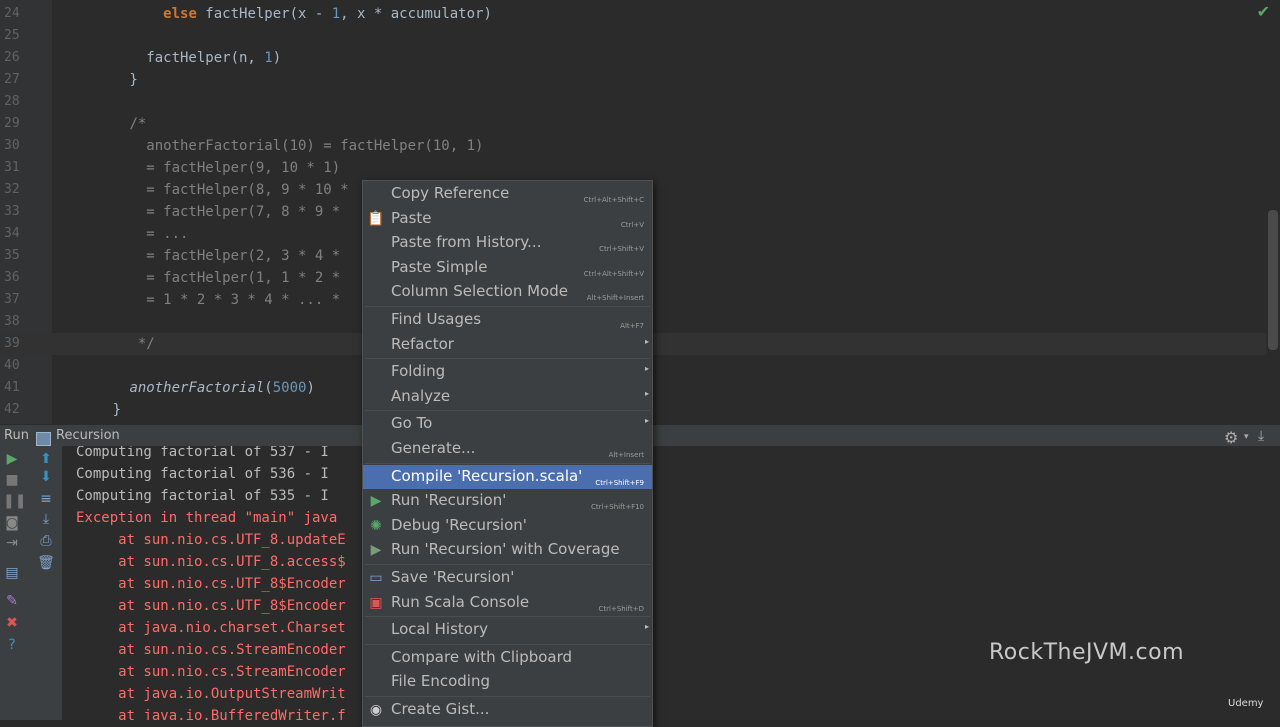 The image size is (1280, 727). I want to click on menu-item-shortcut: Ctrl+Alt+Shift+C, so click(613, 200).